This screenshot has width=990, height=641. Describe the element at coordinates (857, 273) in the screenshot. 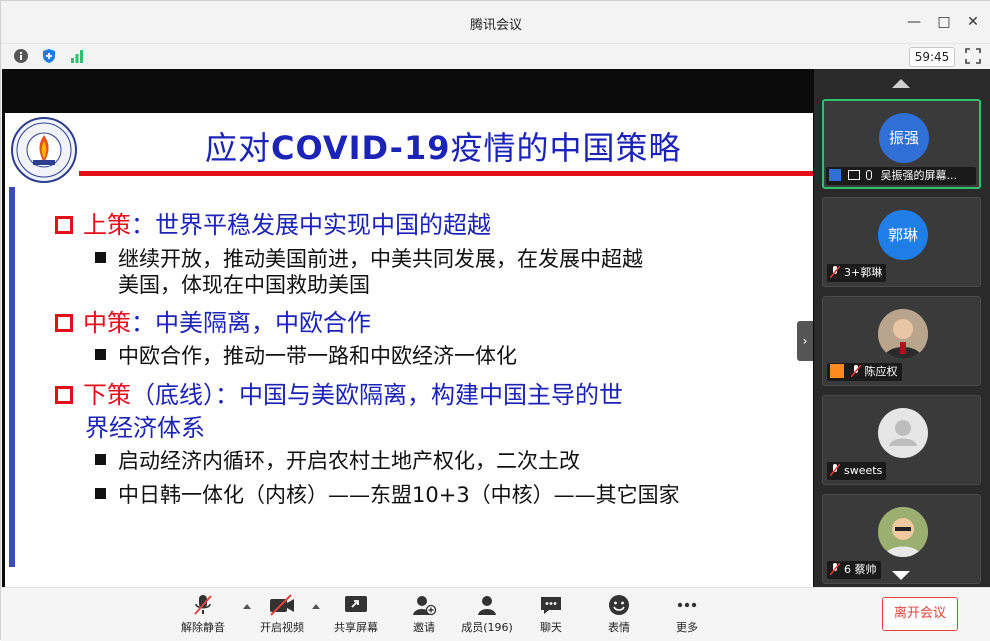

I see `participant-name-bar: 3+郭琳` at that location.